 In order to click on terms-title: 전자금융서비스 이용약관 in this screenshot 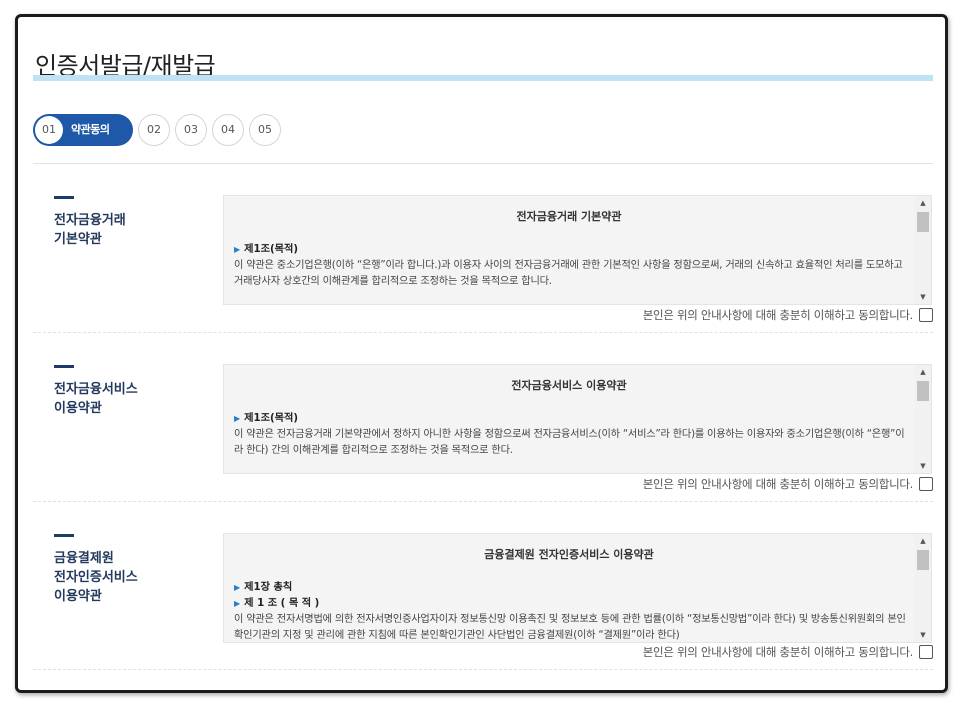, I will do `click(569, 385)`.